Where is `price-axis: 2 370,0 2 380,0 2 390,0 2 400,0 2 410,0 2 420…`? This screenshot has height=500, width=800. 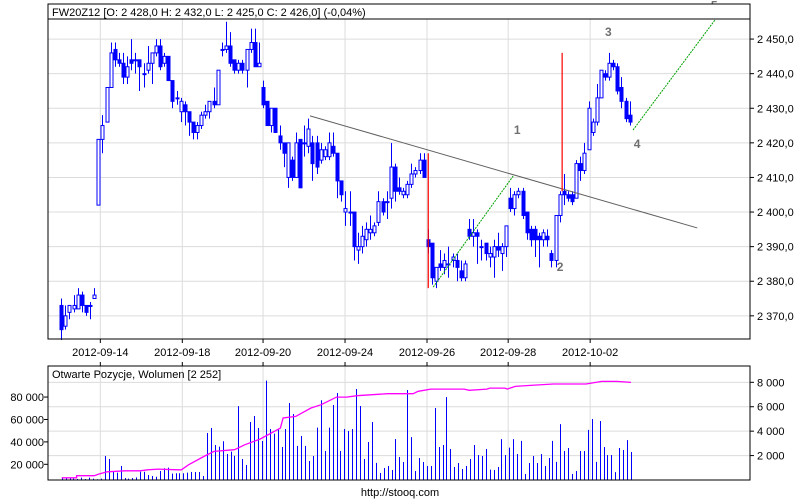
price-axis: 2 370,0 2 380,0 2 390,0 2 400,0 2 410,0 2 420… is located at coordinates (772, 178).